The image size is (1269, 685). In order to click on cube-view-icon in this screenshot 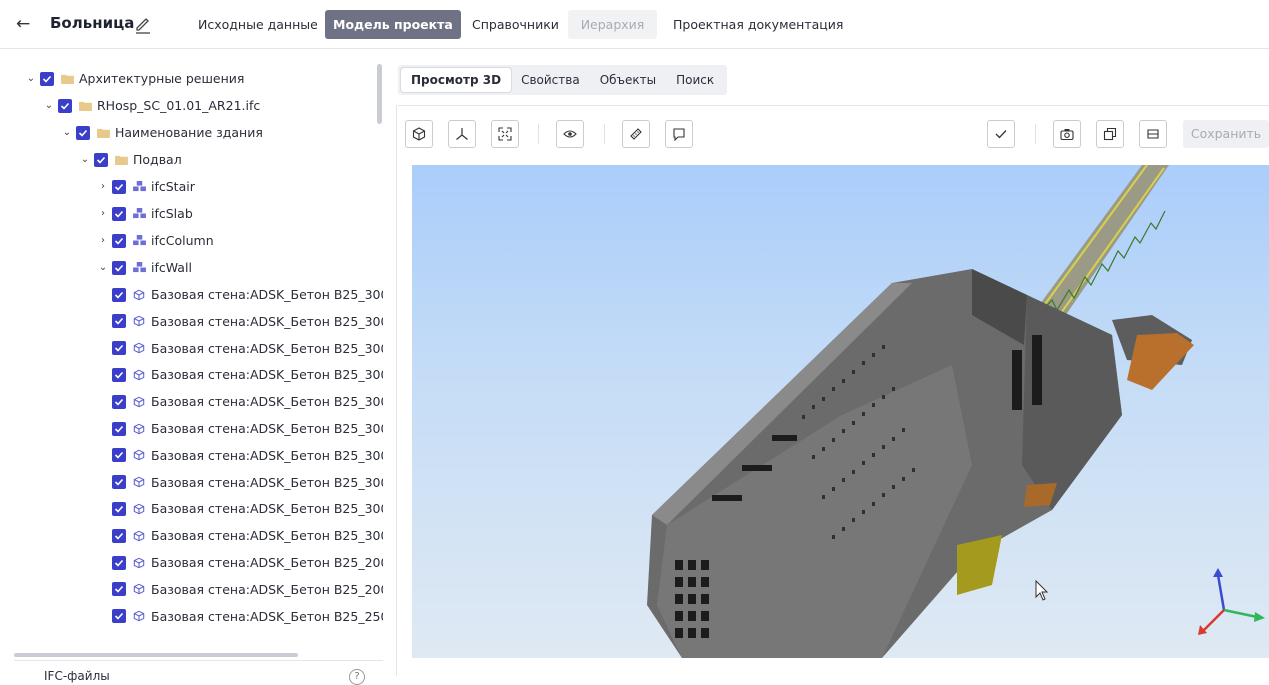, I will do `click(419, 134)`.